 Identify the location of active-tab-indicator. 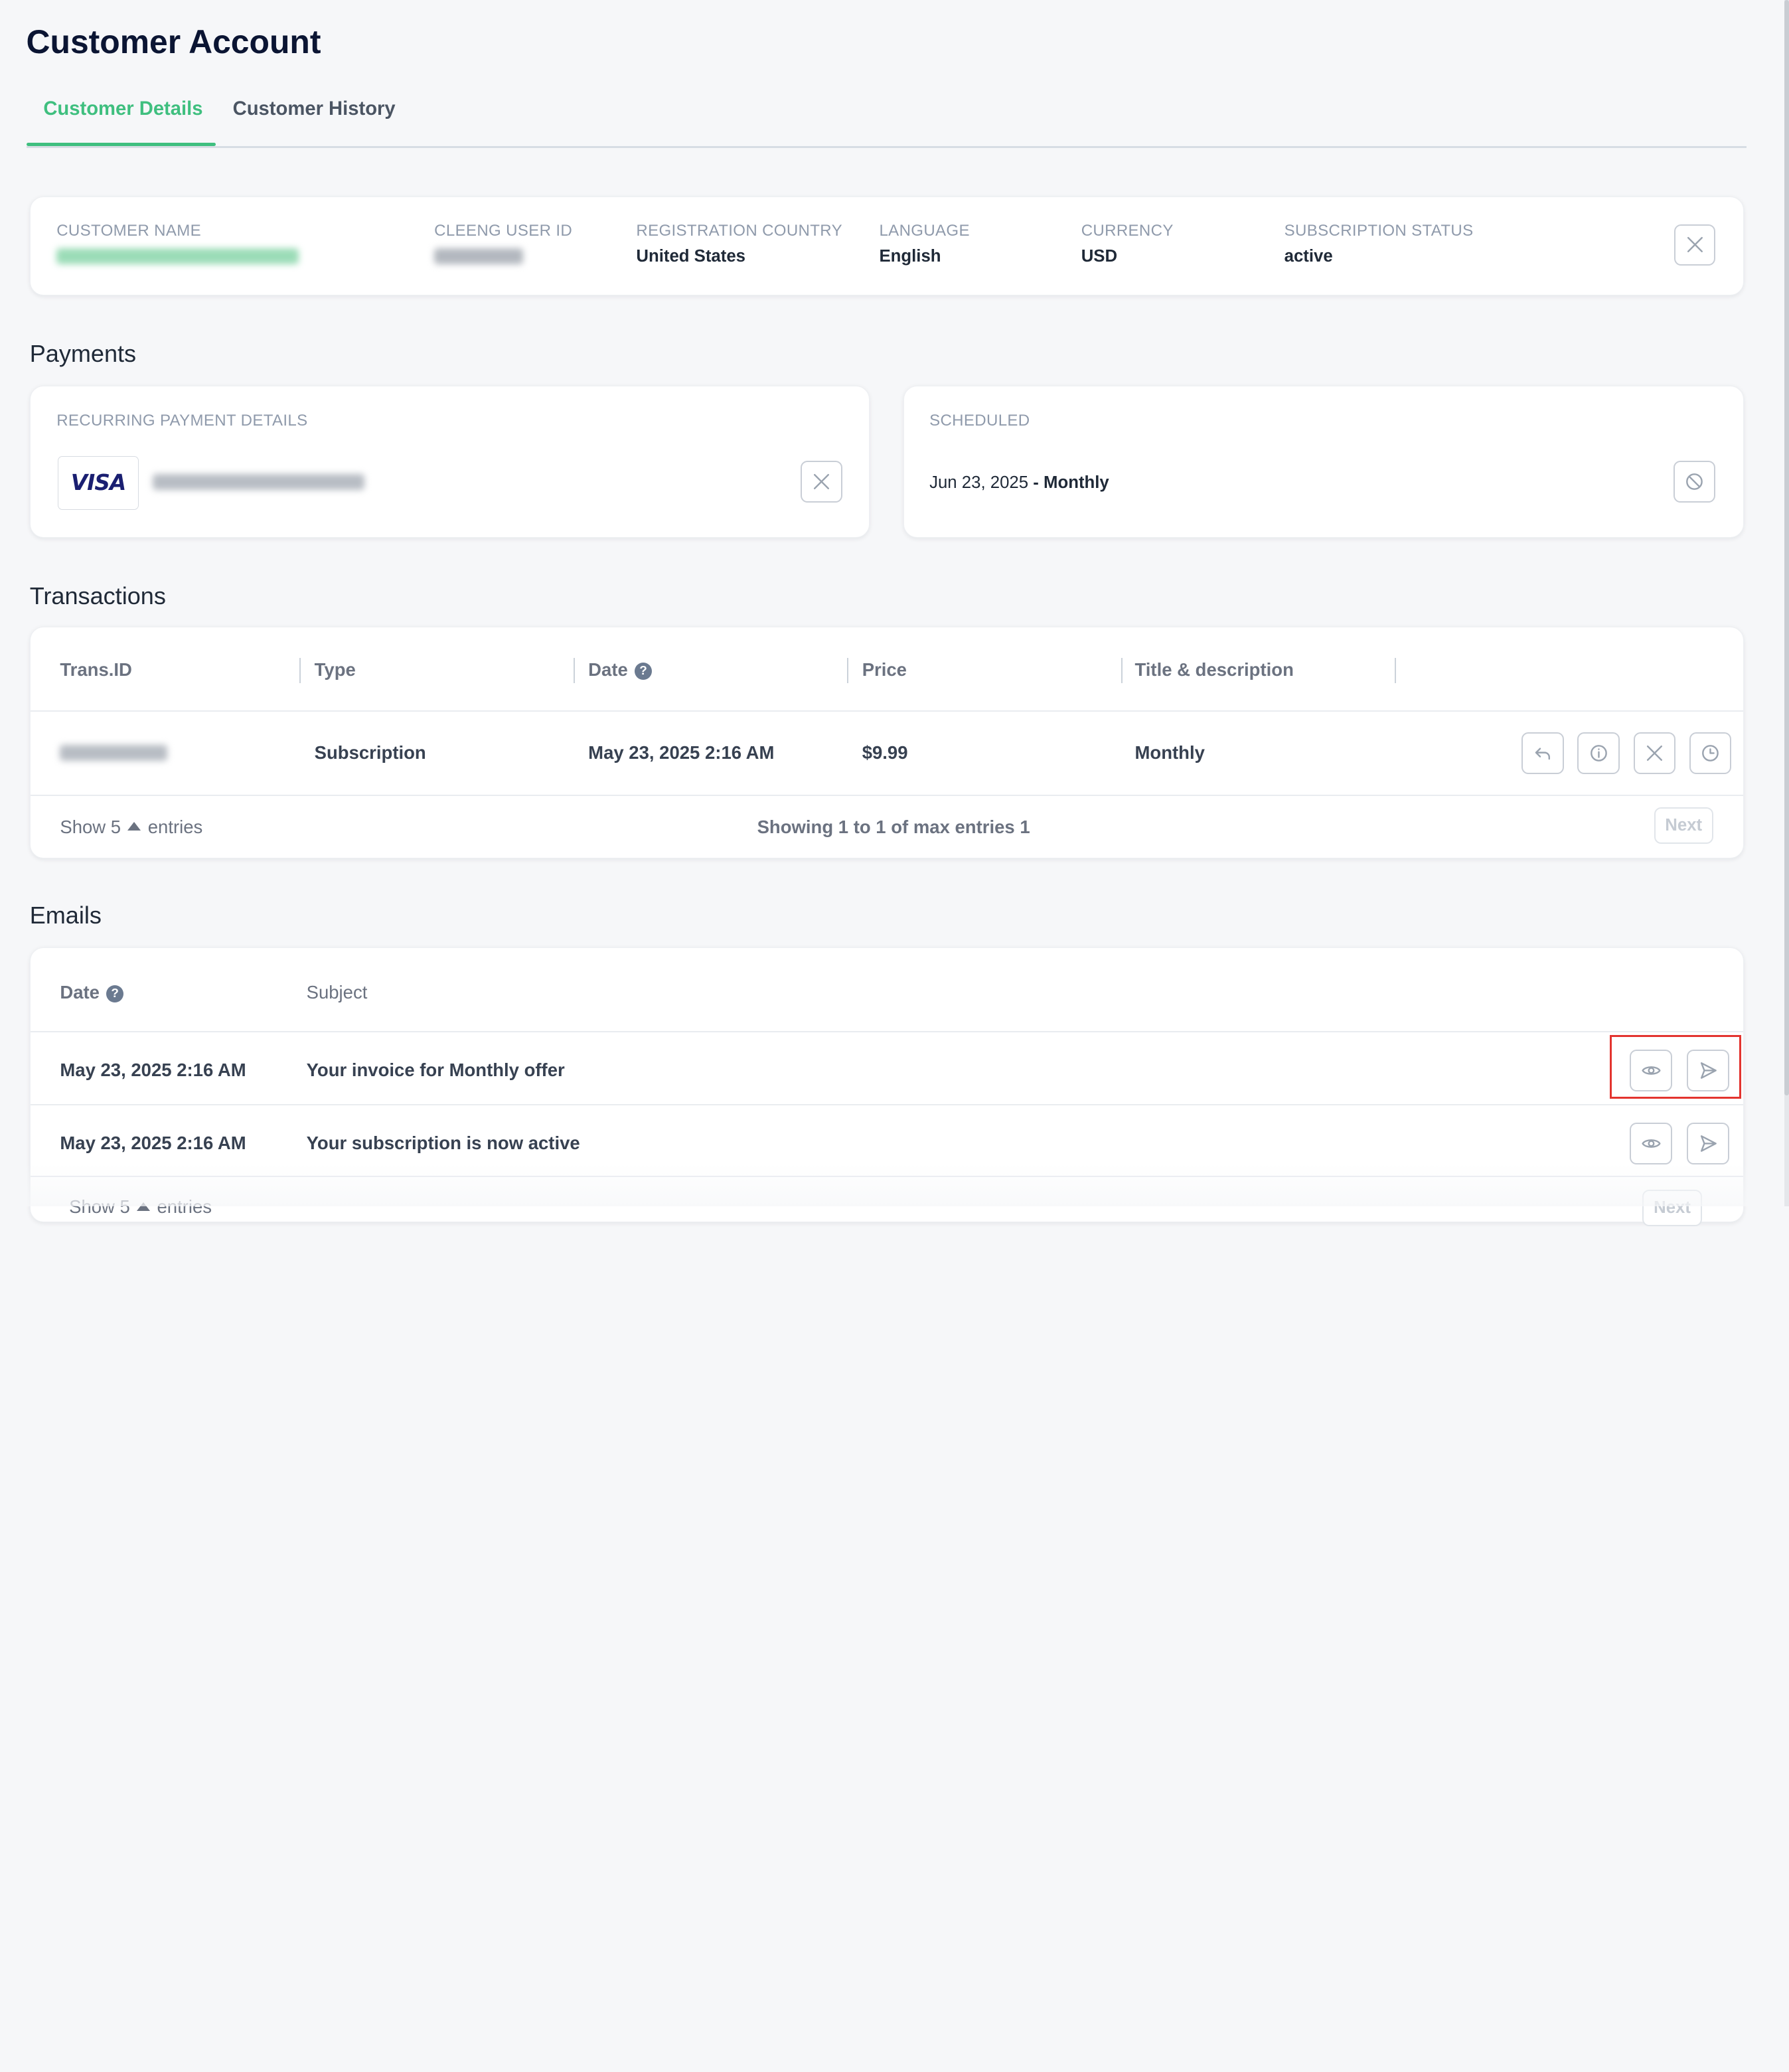
(121, 144).